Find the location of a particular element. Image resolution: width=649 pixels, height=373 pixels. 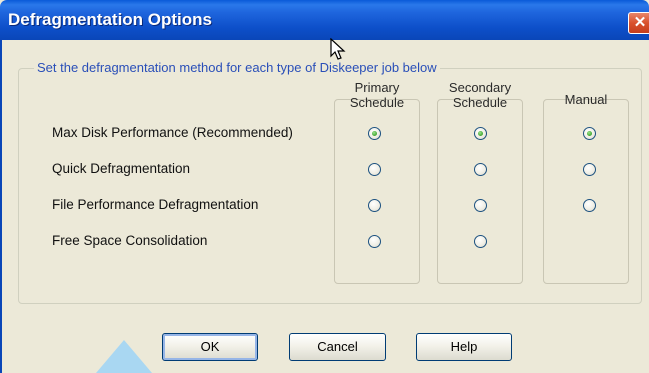

row-label-max-disk-performance: Max Disk Performance (Recommended) is located at coordinates (172, 132).